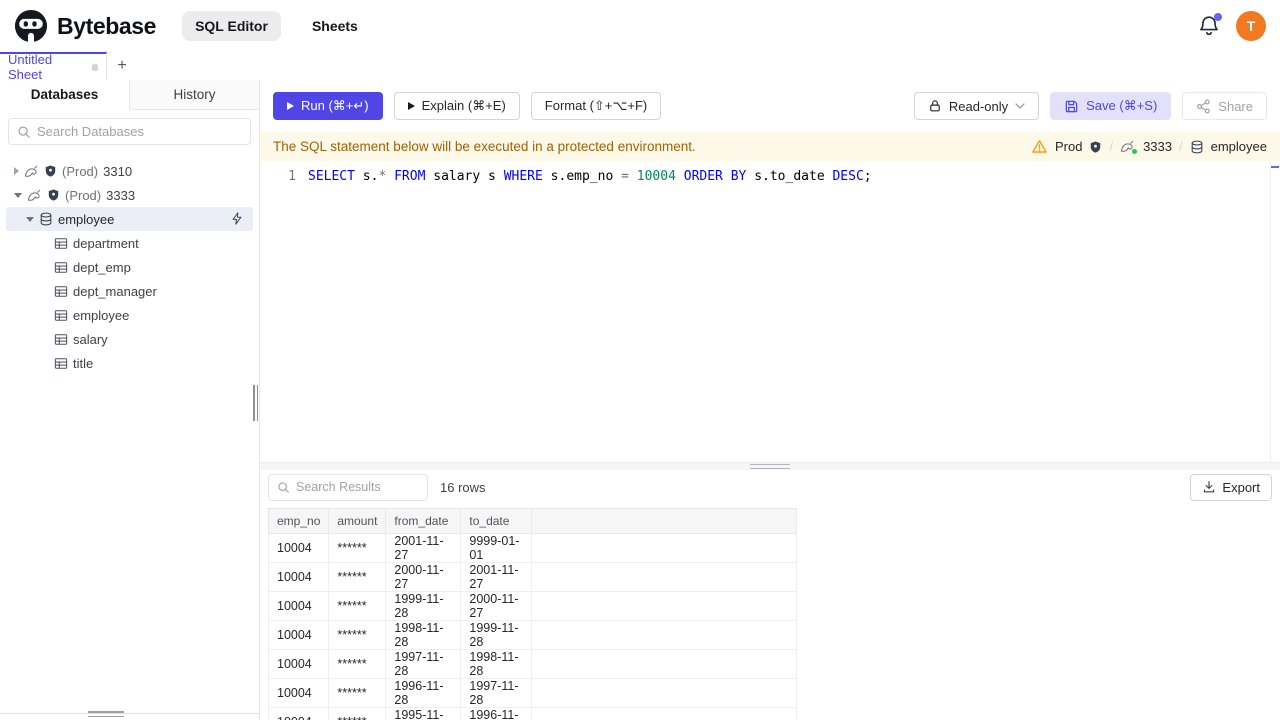 This screenshot has height=720, width=1280. I want to click on warning-icon, so click(1039, 146).